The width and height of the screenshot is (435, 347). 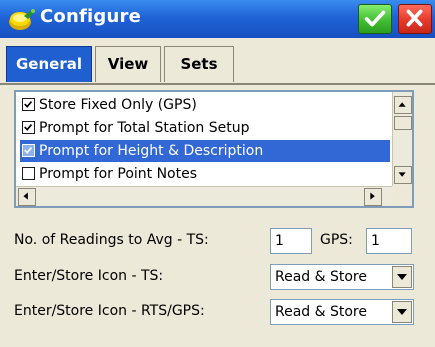 I want to click on scroll-up-button, so click(x=403, y=105).